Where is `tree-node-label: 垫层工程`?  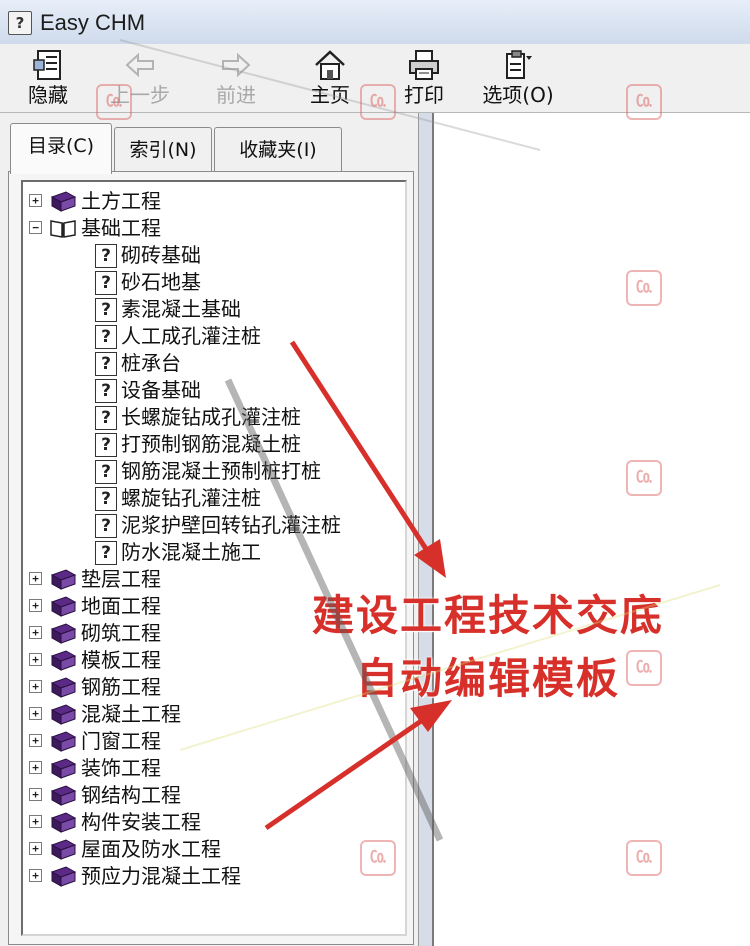 tree-node-label: 垫层工程 is located at coordinates (121, 579).